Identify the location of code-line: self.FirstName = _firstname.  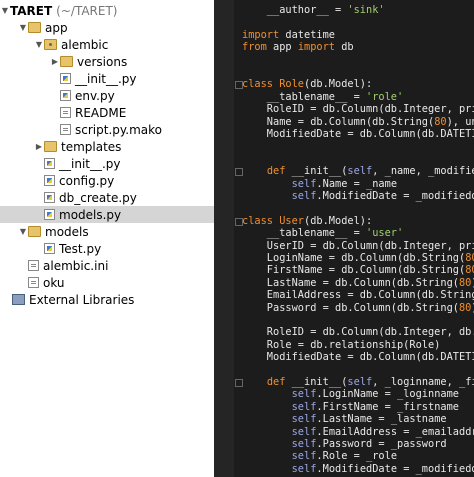
(375, 406).